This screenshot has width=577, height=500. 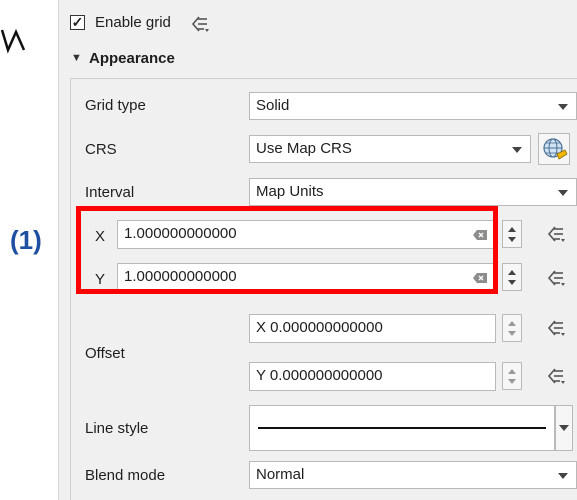 What do you see at coordinates (77, 22) in the screenshot?
I see `enable-grid-checkbox: ✓` at bounding box center [77, 22].